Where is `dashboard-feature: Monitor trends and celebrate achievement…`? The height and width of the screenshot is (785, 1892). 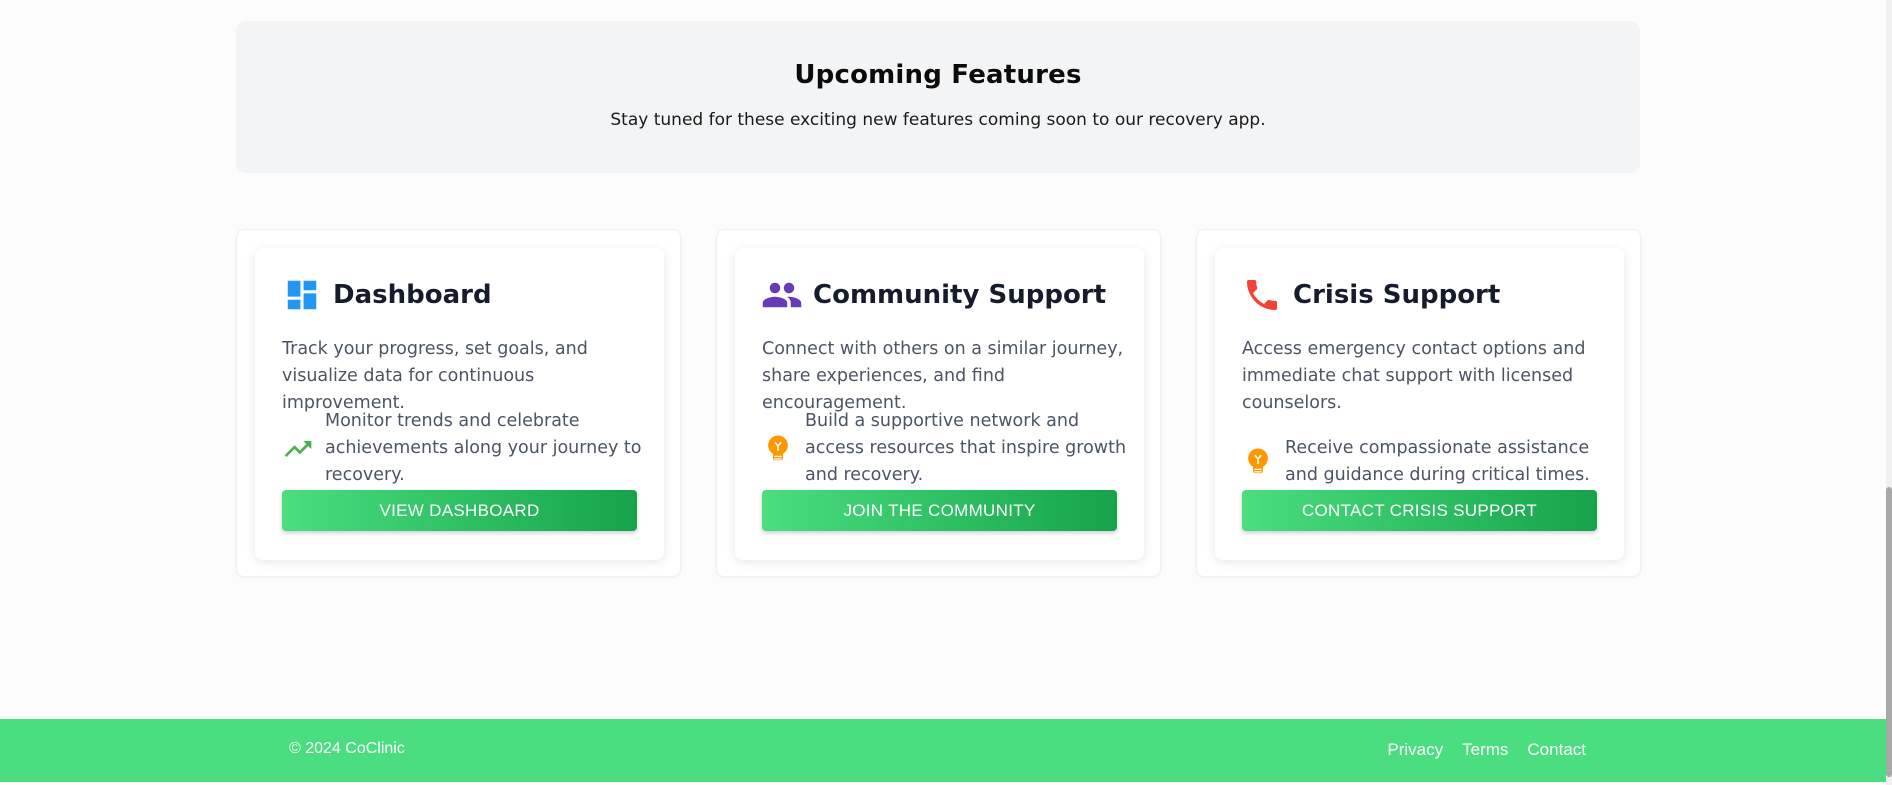
dashboard-feature: Monitor trends and celebrate achievement… is located at coordinates (464, 448).